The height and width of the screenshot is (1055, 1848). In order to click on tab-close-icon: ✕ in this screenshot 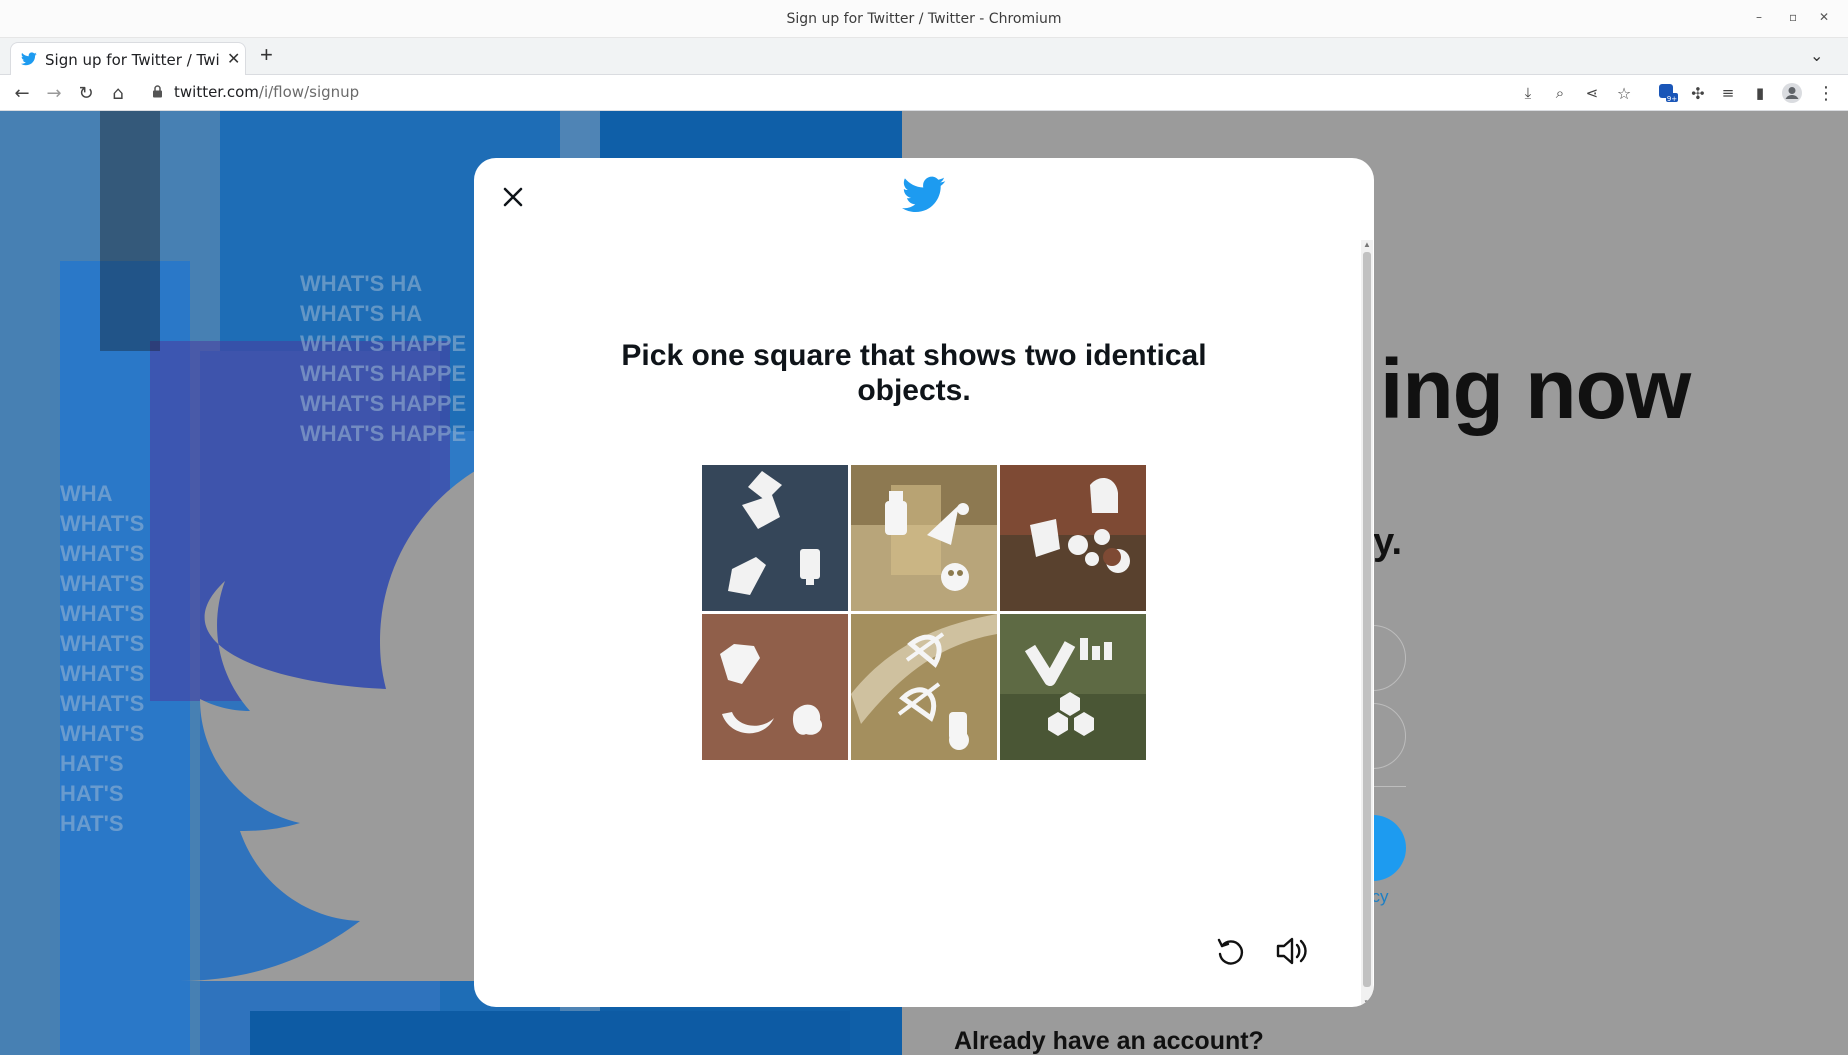, I will do `click(233, 59)`.